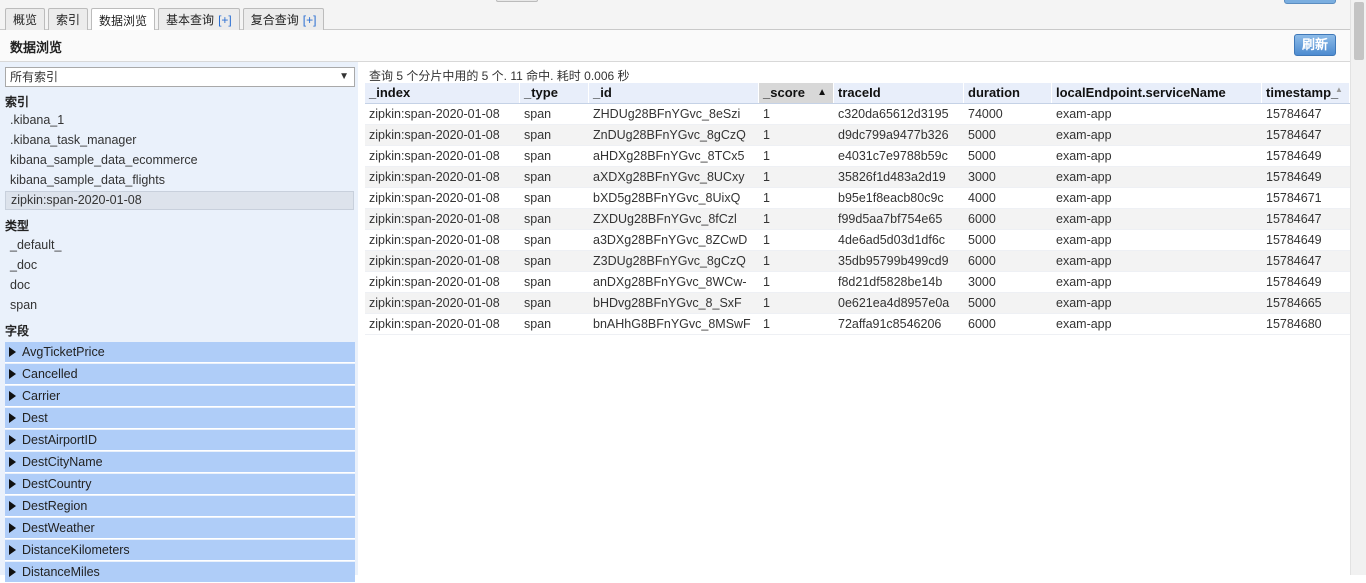  Describe the element at coordinates (665, 219) in the screenshot. I see `table-cell: ZXDUg28BFnYGvc_8fCzl` at that location.